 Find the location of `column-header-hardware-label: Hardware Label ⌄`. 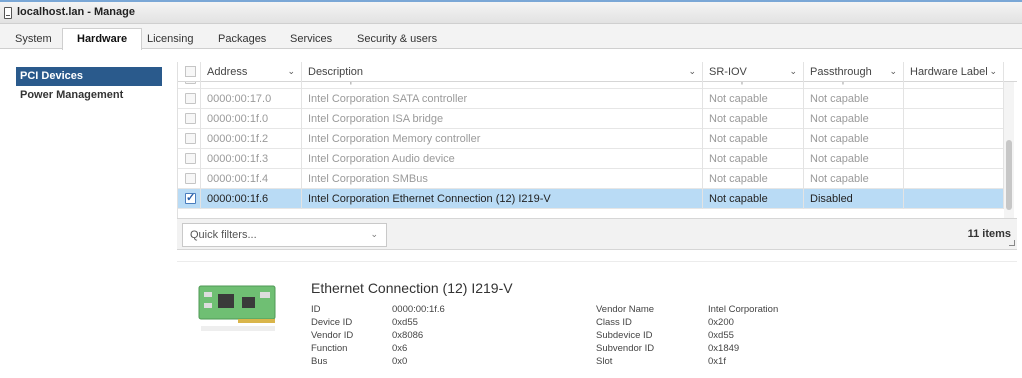

column-header-hardware-label: Hardware Label ⌄ is located at coordinates (954, 72).